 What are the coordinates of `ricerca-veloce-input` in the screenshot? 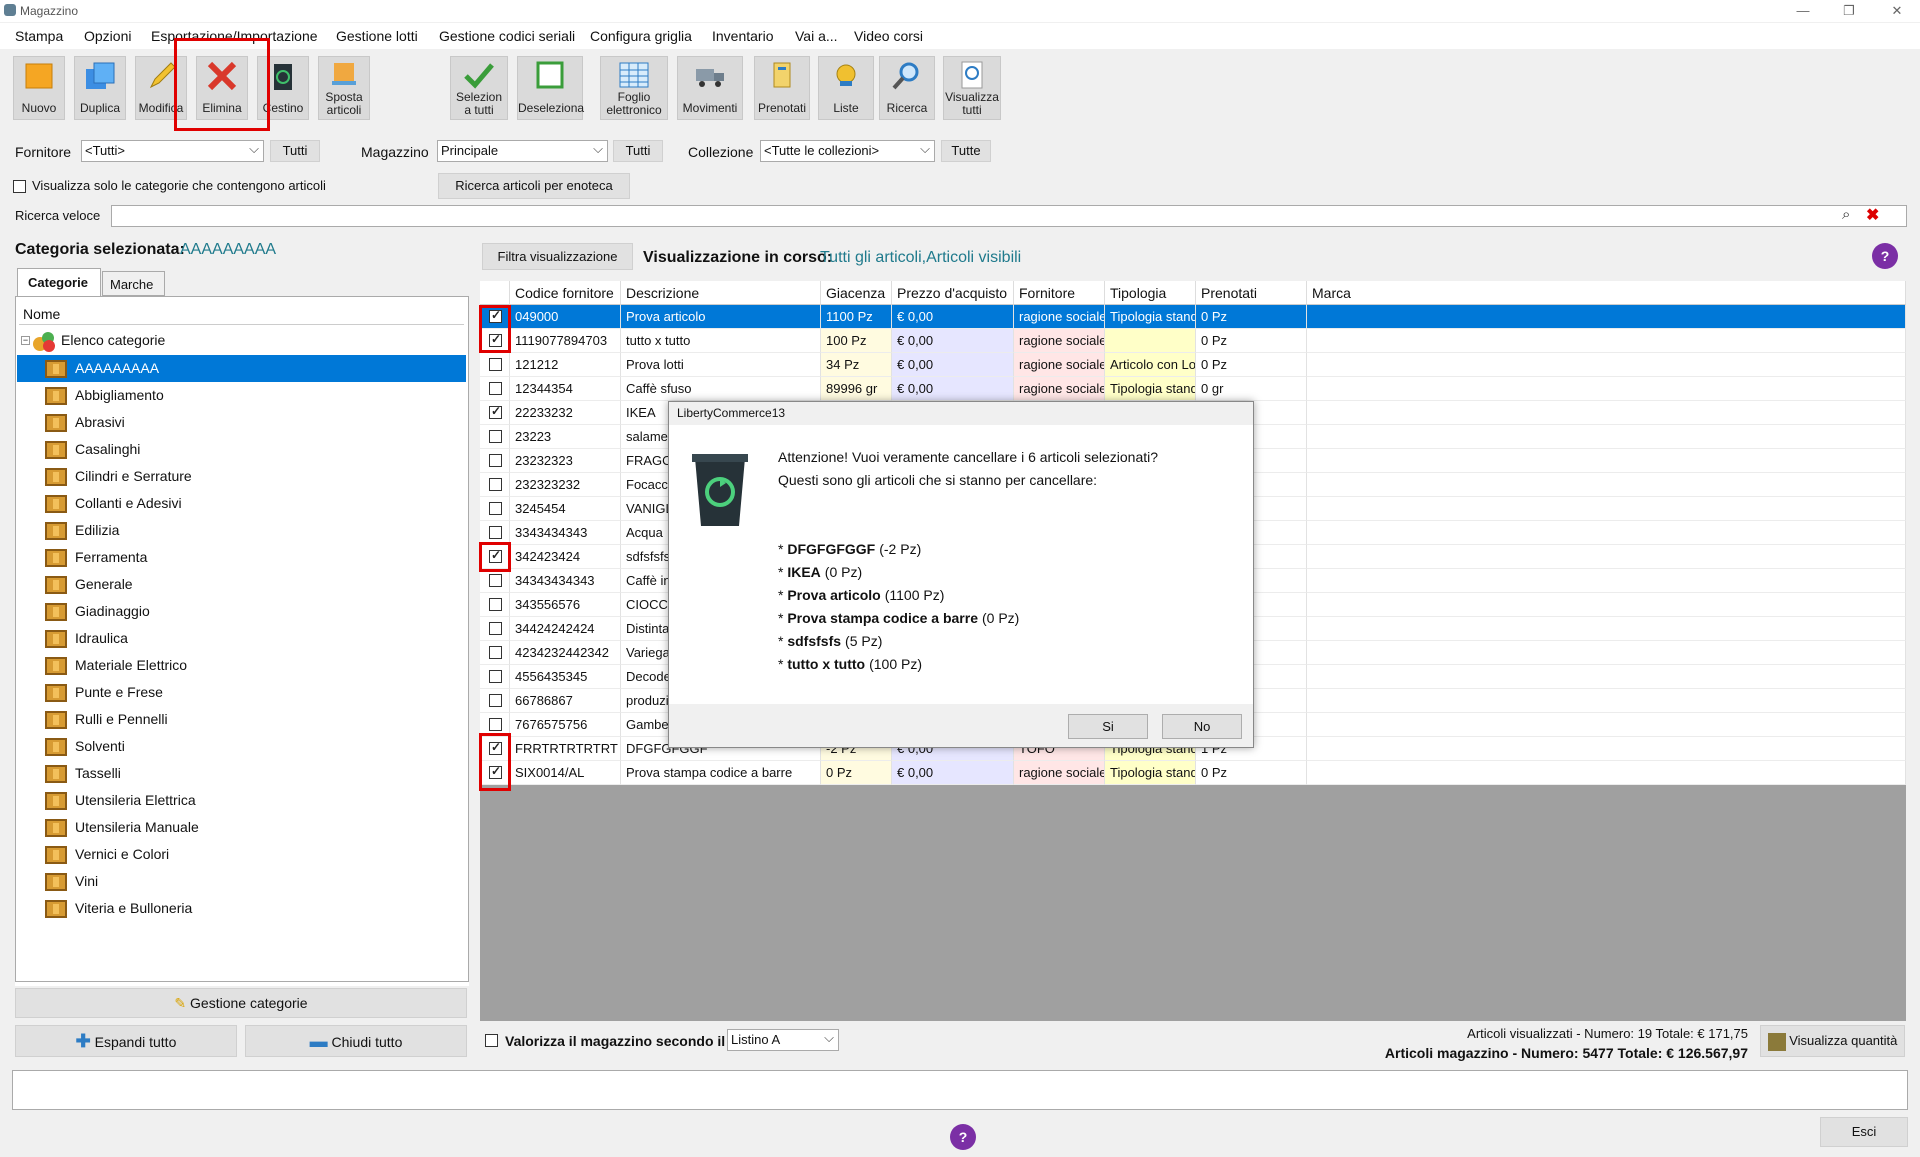 It's located at (1009, 216).